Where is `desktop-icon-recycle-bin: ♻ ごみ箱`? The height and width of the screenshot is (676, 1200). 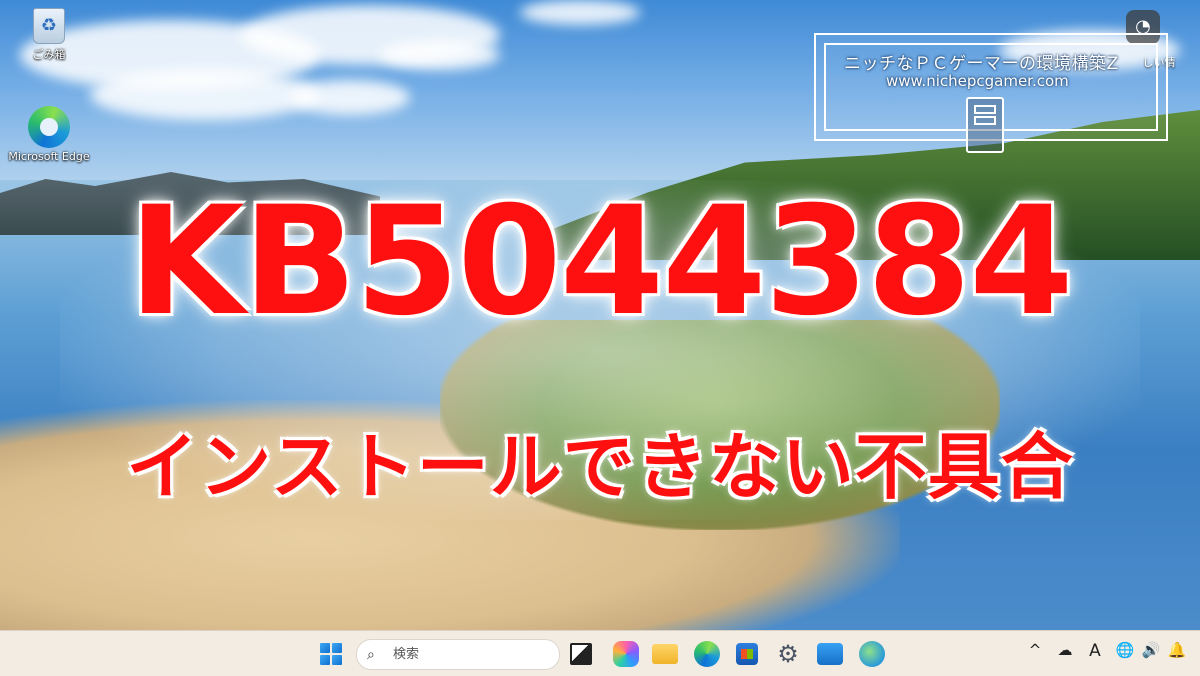 desktop-icon-recycle-bin: ♻ ごみ箱 is located at coordinates (49, 35).